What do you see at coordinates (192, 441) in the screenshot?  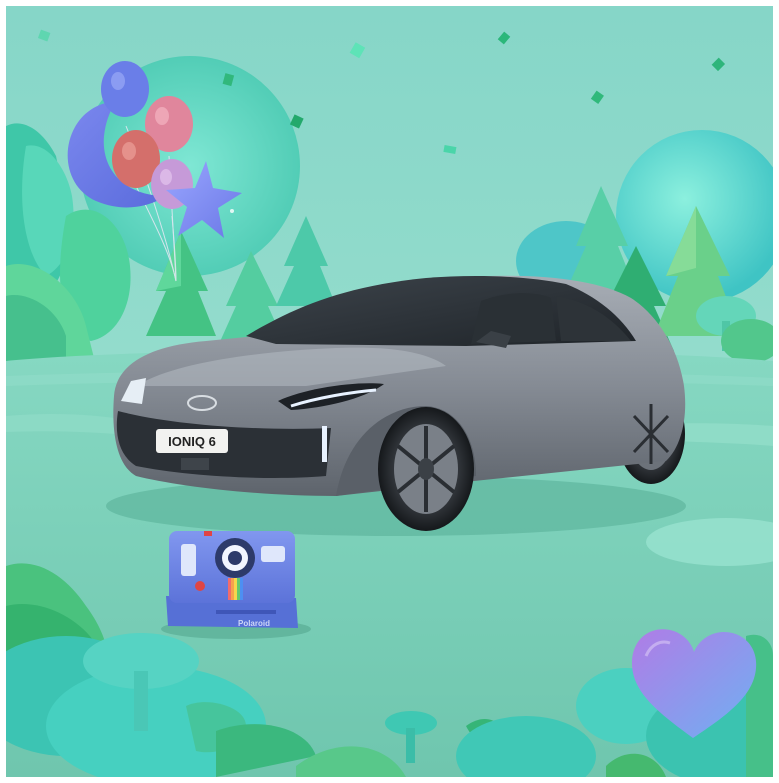 I see `license-plate-text: IONIQ 6` at bounding box center [192, 441].